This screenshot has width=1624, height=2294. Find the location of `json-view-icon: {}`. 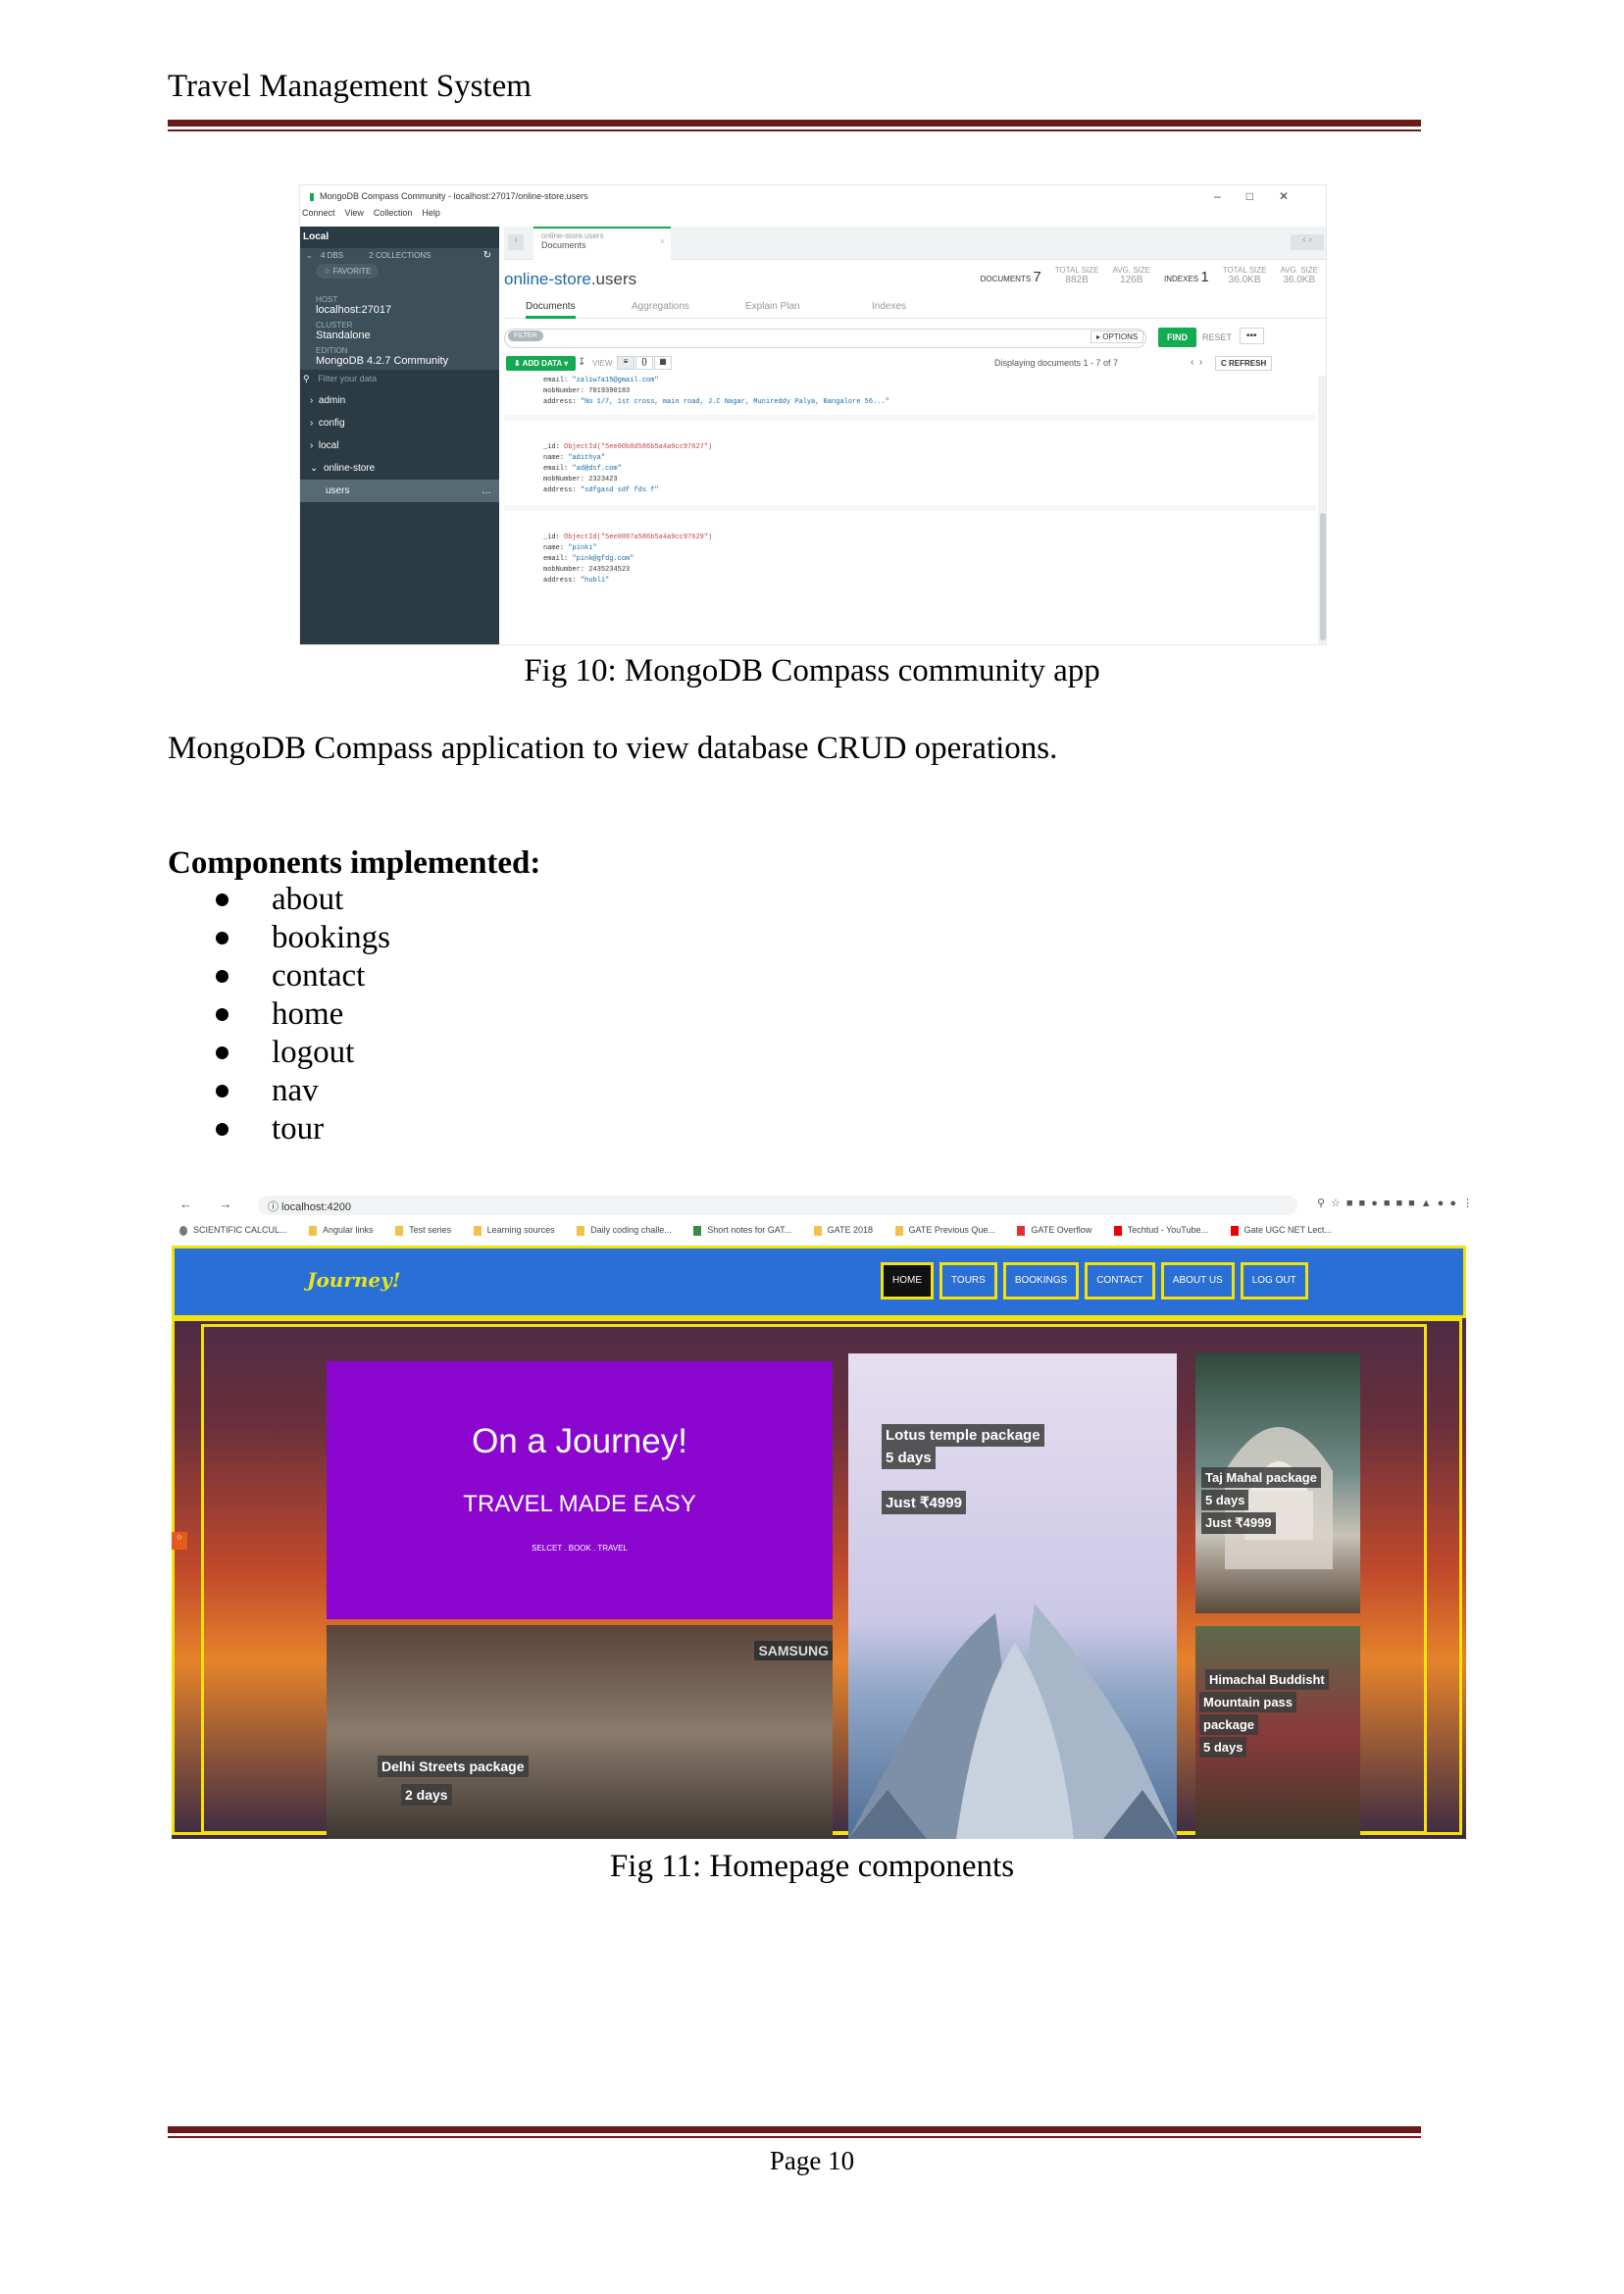

json-view-icon: {} is located at coordinates (644, 363).